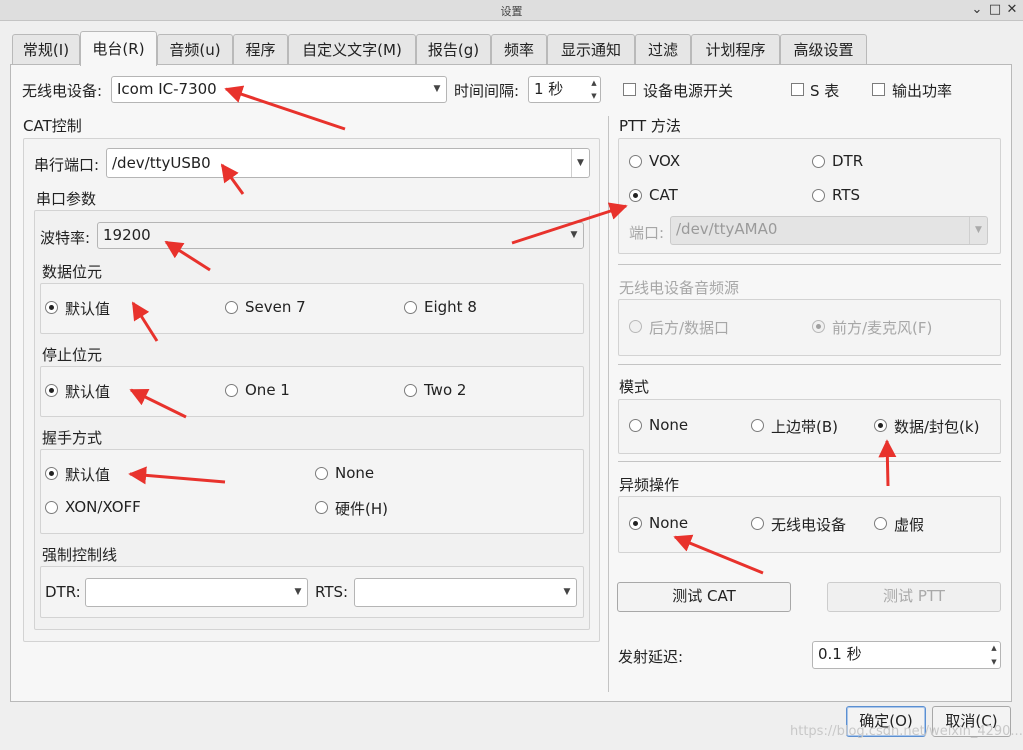  I want to click on data-bits-7-label: Seven 7, so click(275, 307).